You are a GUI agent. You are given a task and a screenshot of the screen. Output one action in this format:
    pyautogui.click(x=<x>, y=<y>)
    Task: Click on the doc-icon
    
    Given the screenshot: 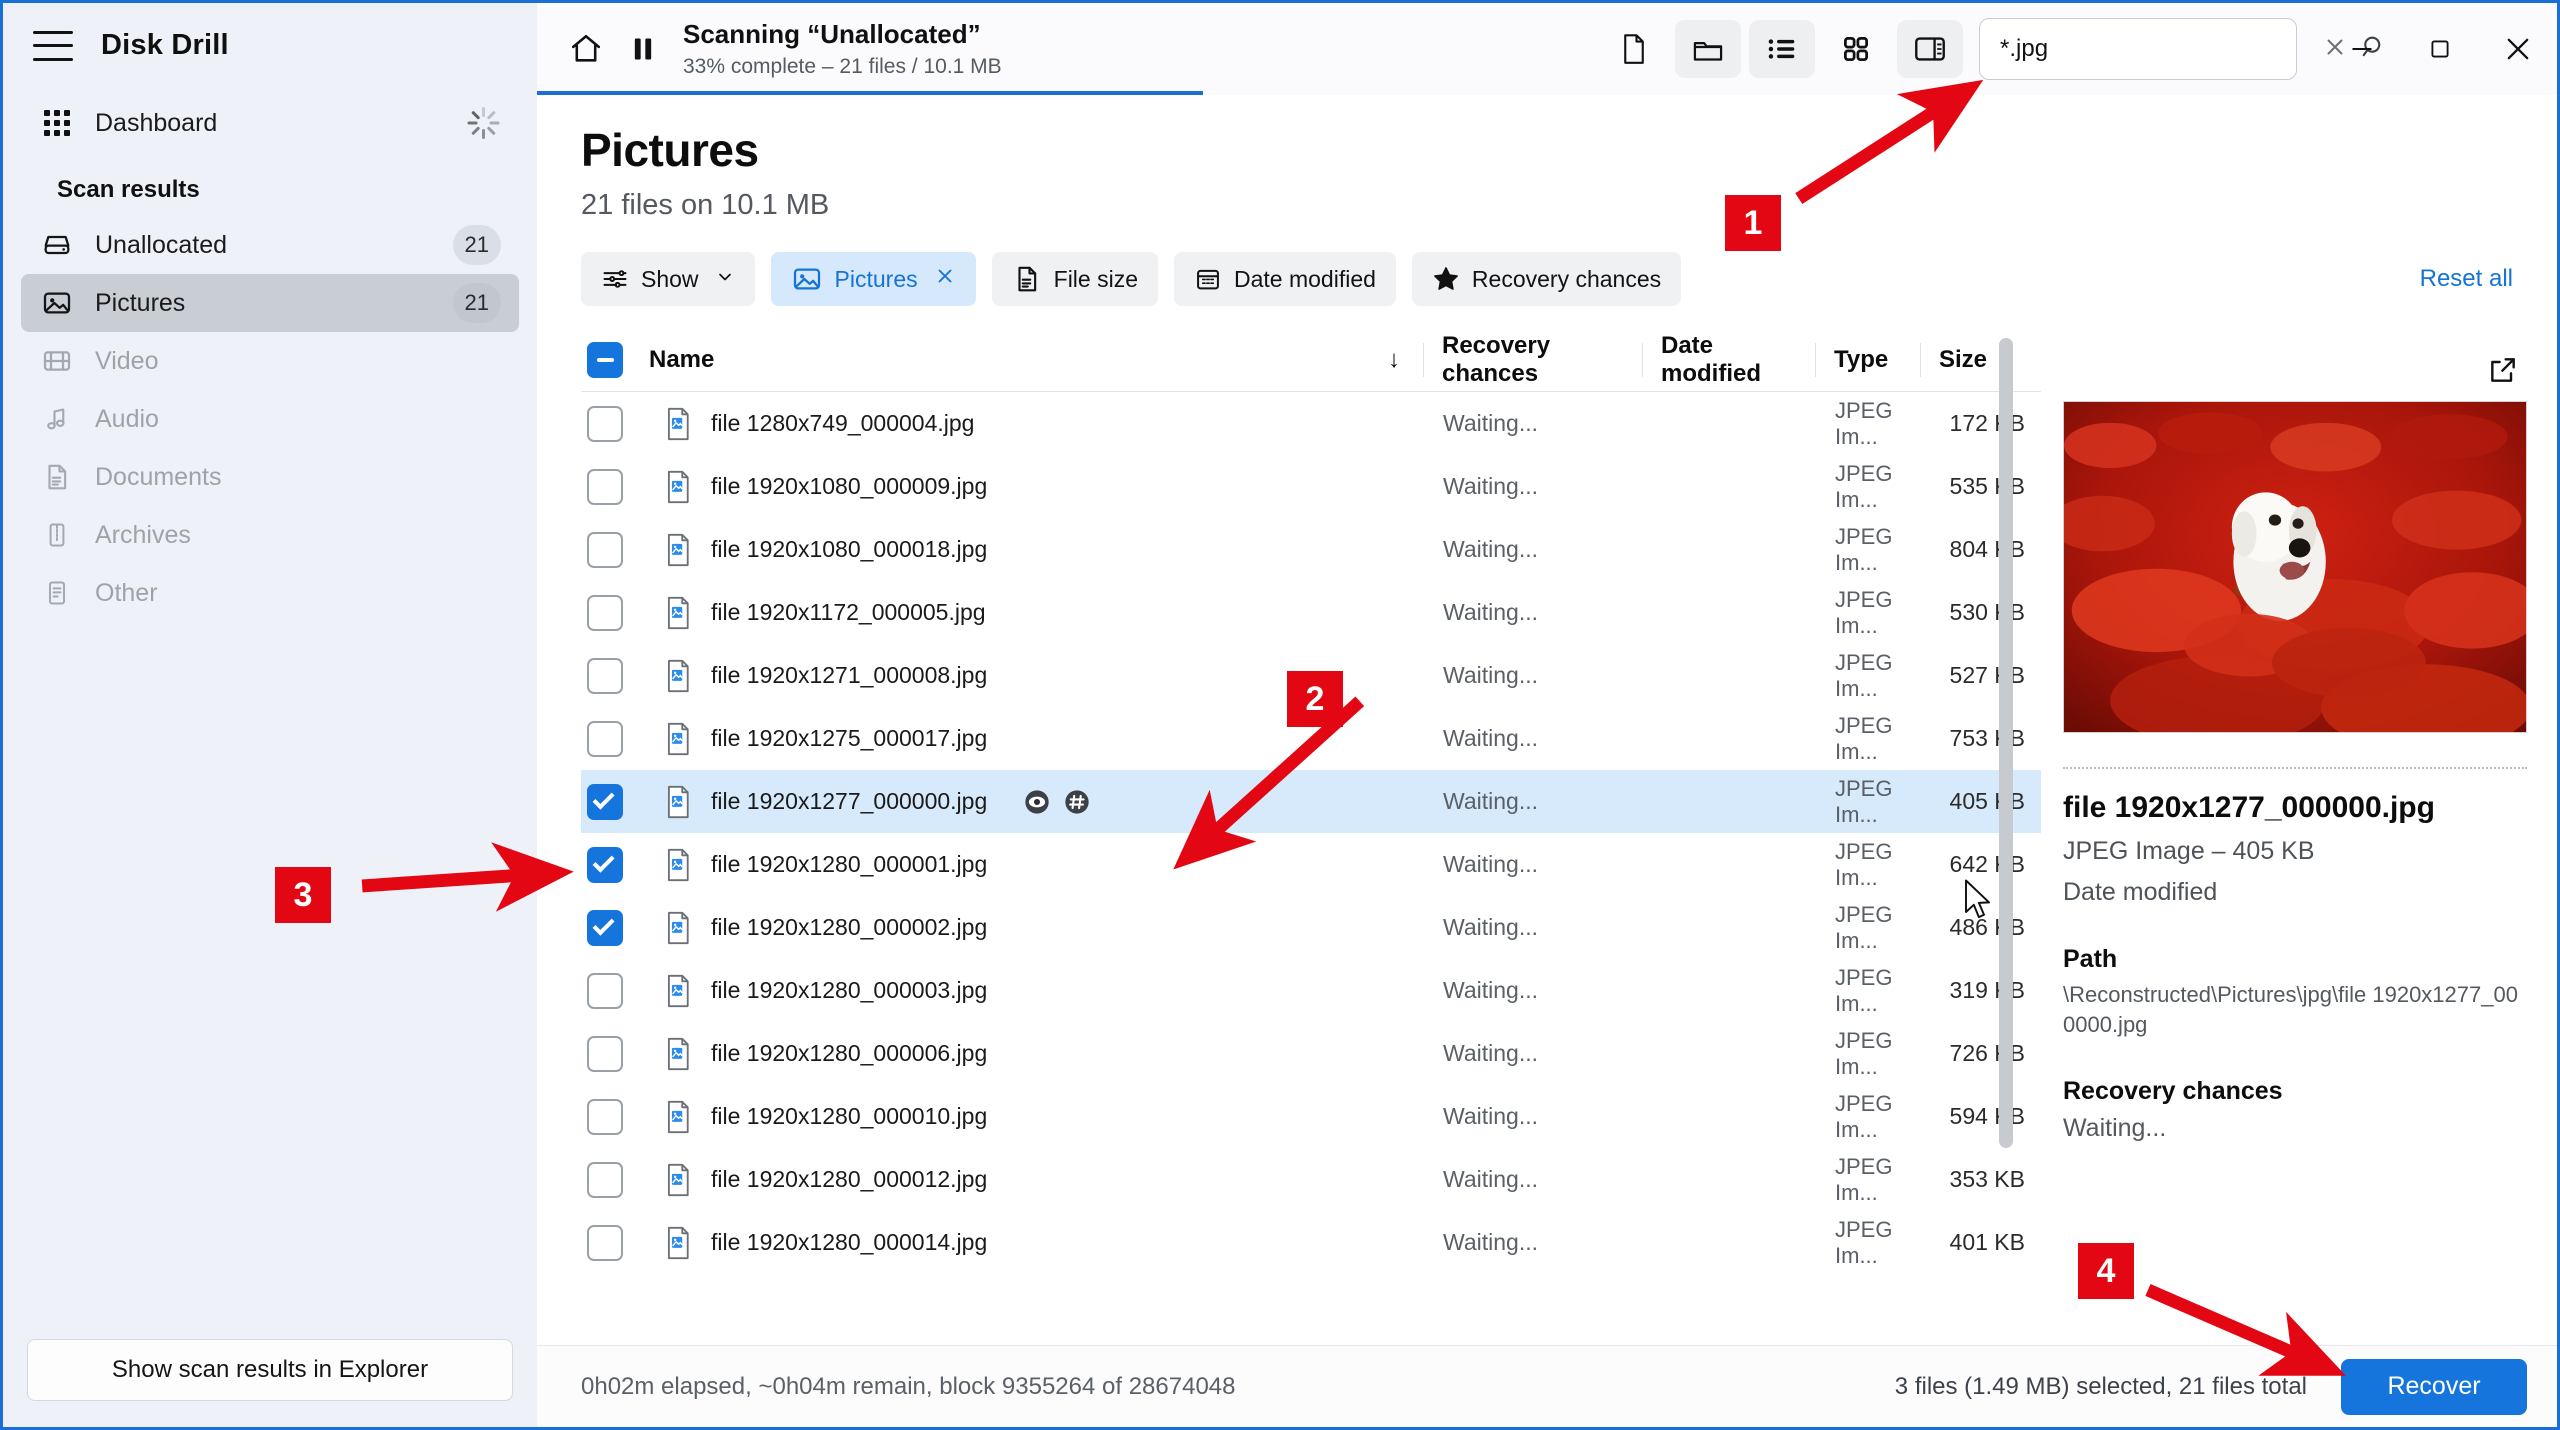 What is the action you would take?
    pyautogui.click(x=57, y=477)
    